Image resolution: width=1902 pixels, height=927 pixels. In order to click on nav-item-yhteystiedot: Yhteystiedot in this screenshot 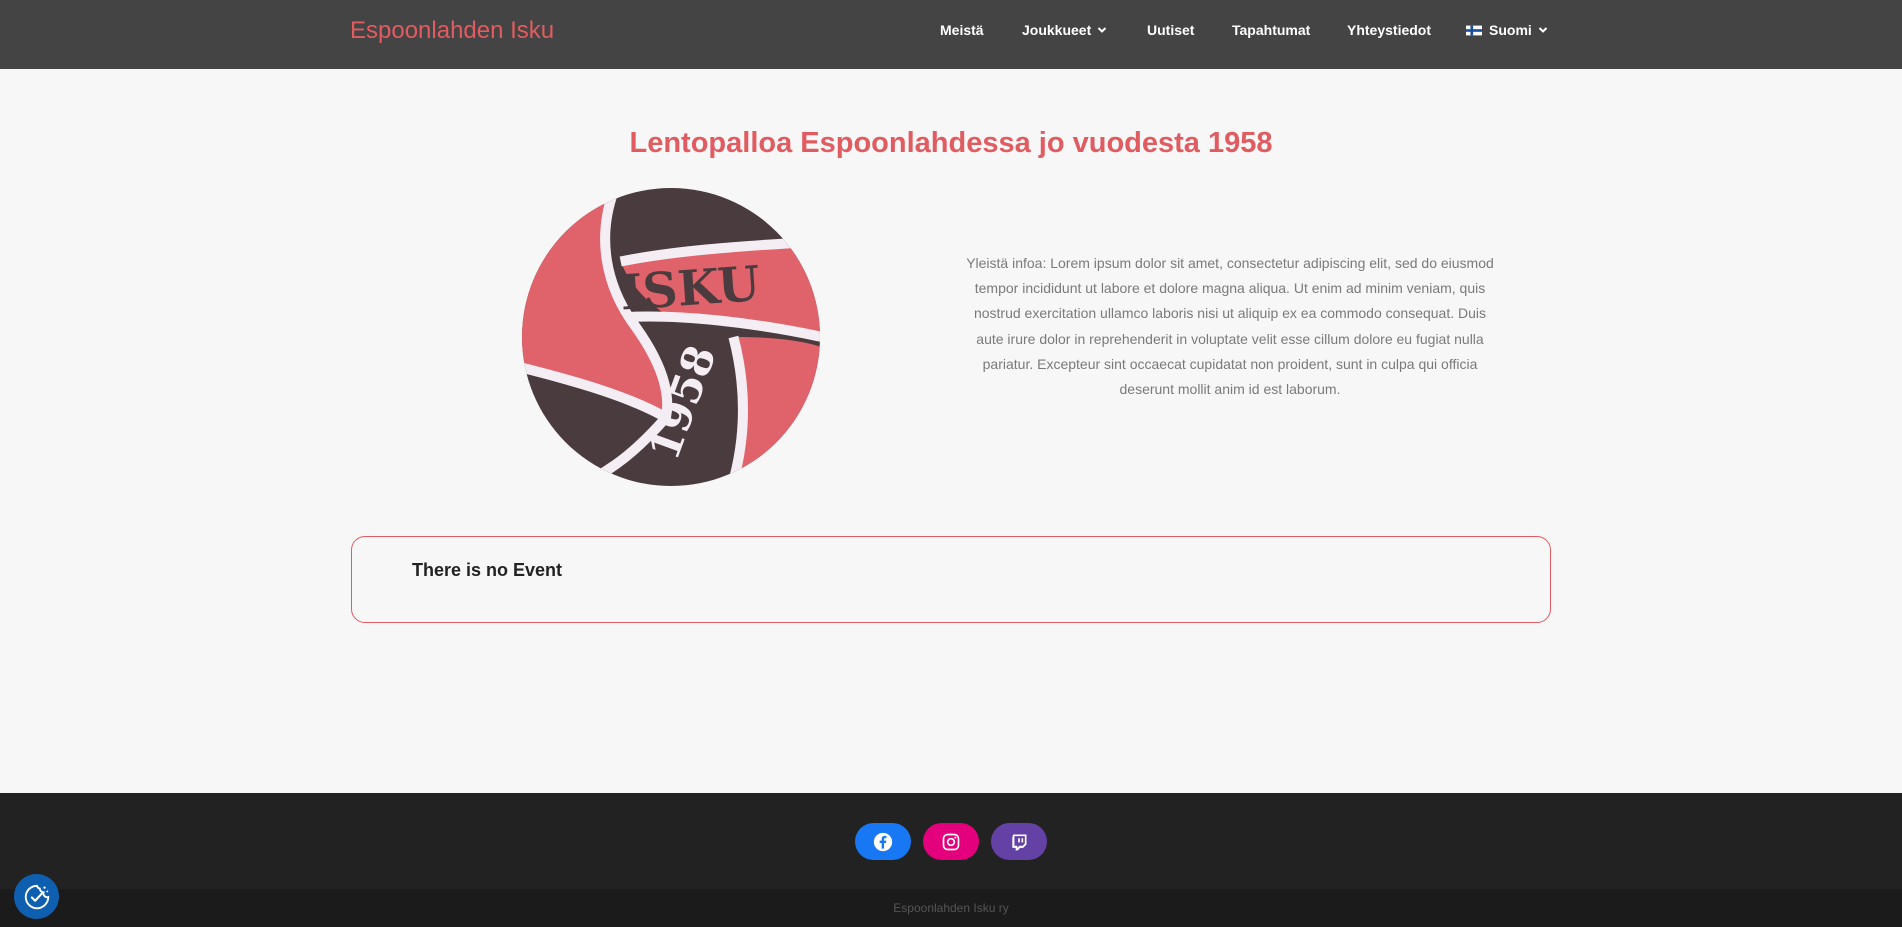, I will do `click(1389, 30)`.